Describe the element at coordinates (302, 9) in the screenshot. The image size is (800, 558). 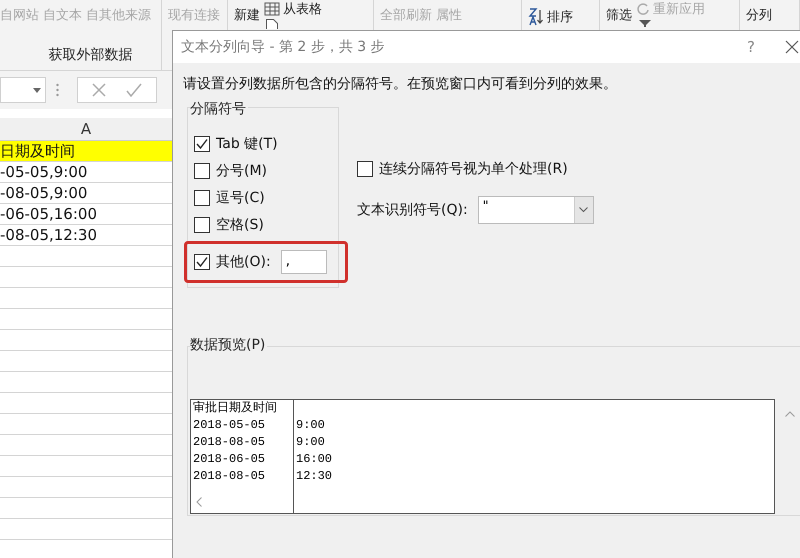
I see `ribbon-command: 从表格` at that location.